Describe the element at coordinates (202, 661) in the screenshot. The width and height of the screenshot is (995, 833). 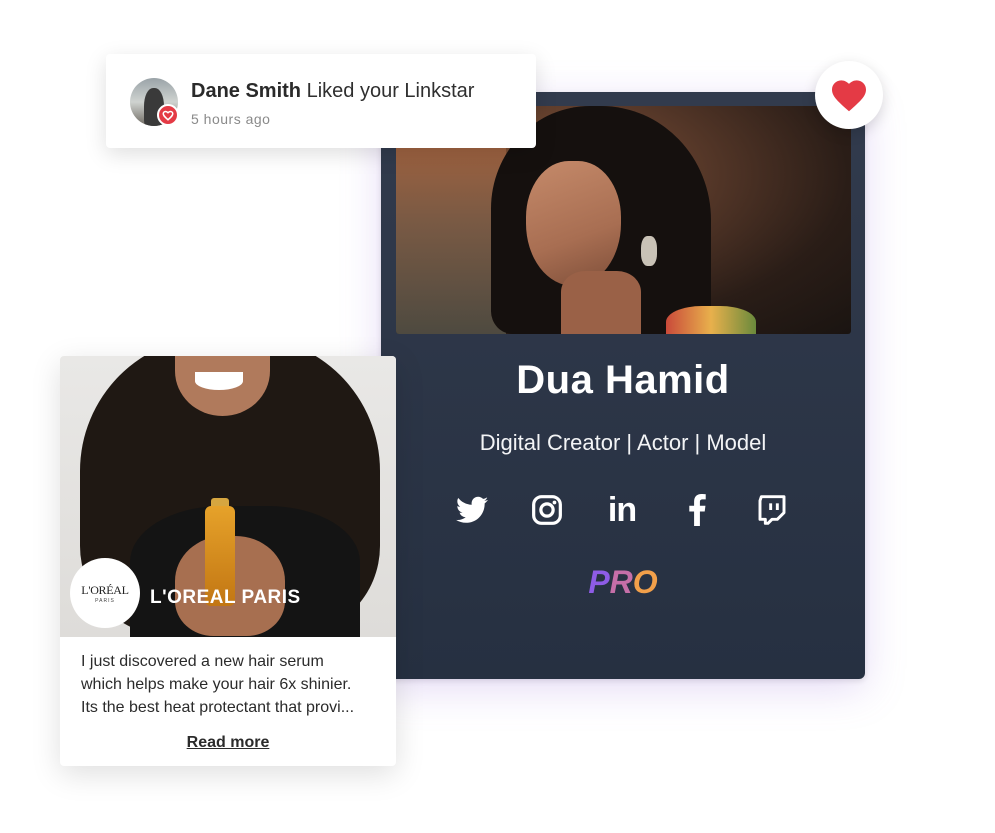
I see `post-body-line: I just discovered a new hair serum` at that location.